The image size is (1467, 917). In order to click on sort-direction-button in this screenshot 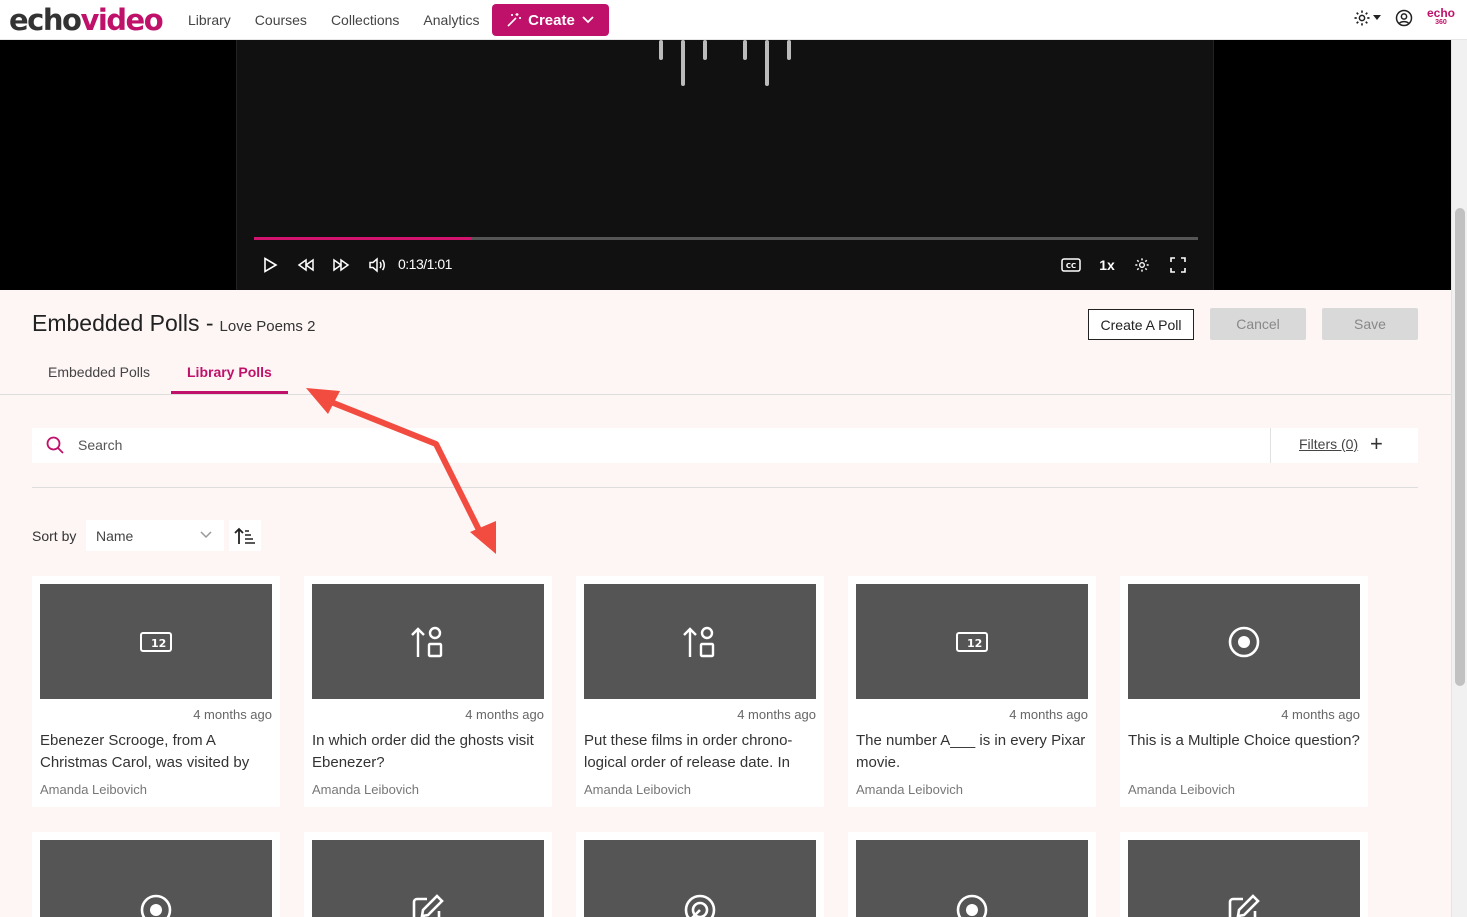, I will do `click(245, 535)`.